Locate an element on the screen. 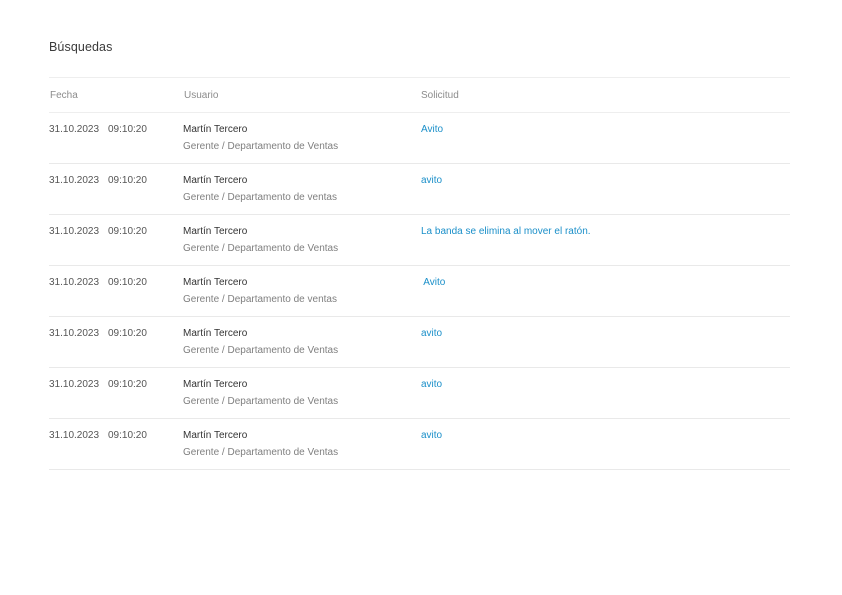 The width and height of the screenshot is (842, 595). column-header-usuario: Usuario is located at coordinates (201, 95).